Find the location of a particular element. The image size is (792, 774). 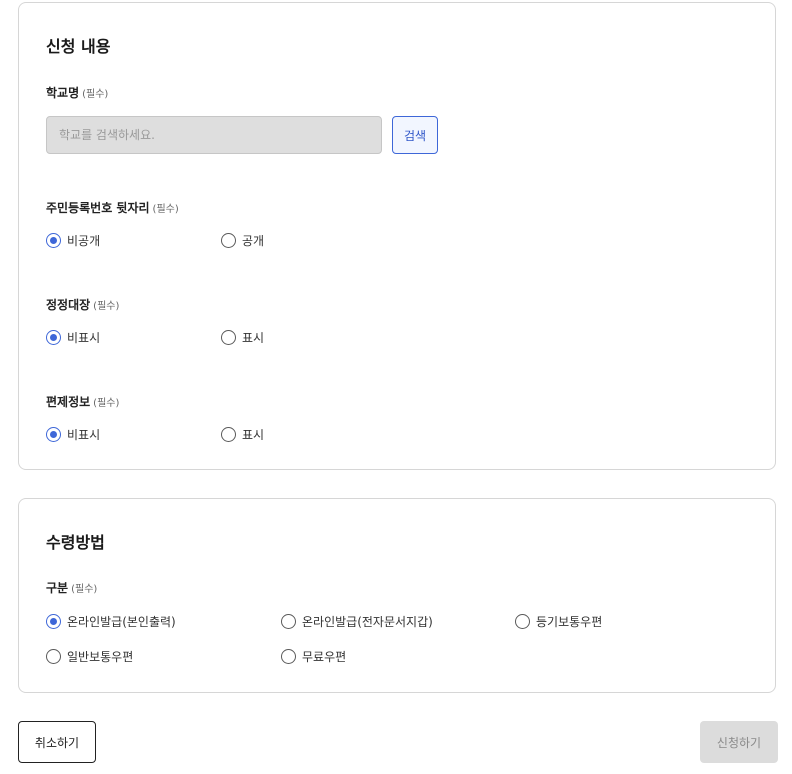

school-name-label-text: 학교명 is located at coordinates (63, 93).